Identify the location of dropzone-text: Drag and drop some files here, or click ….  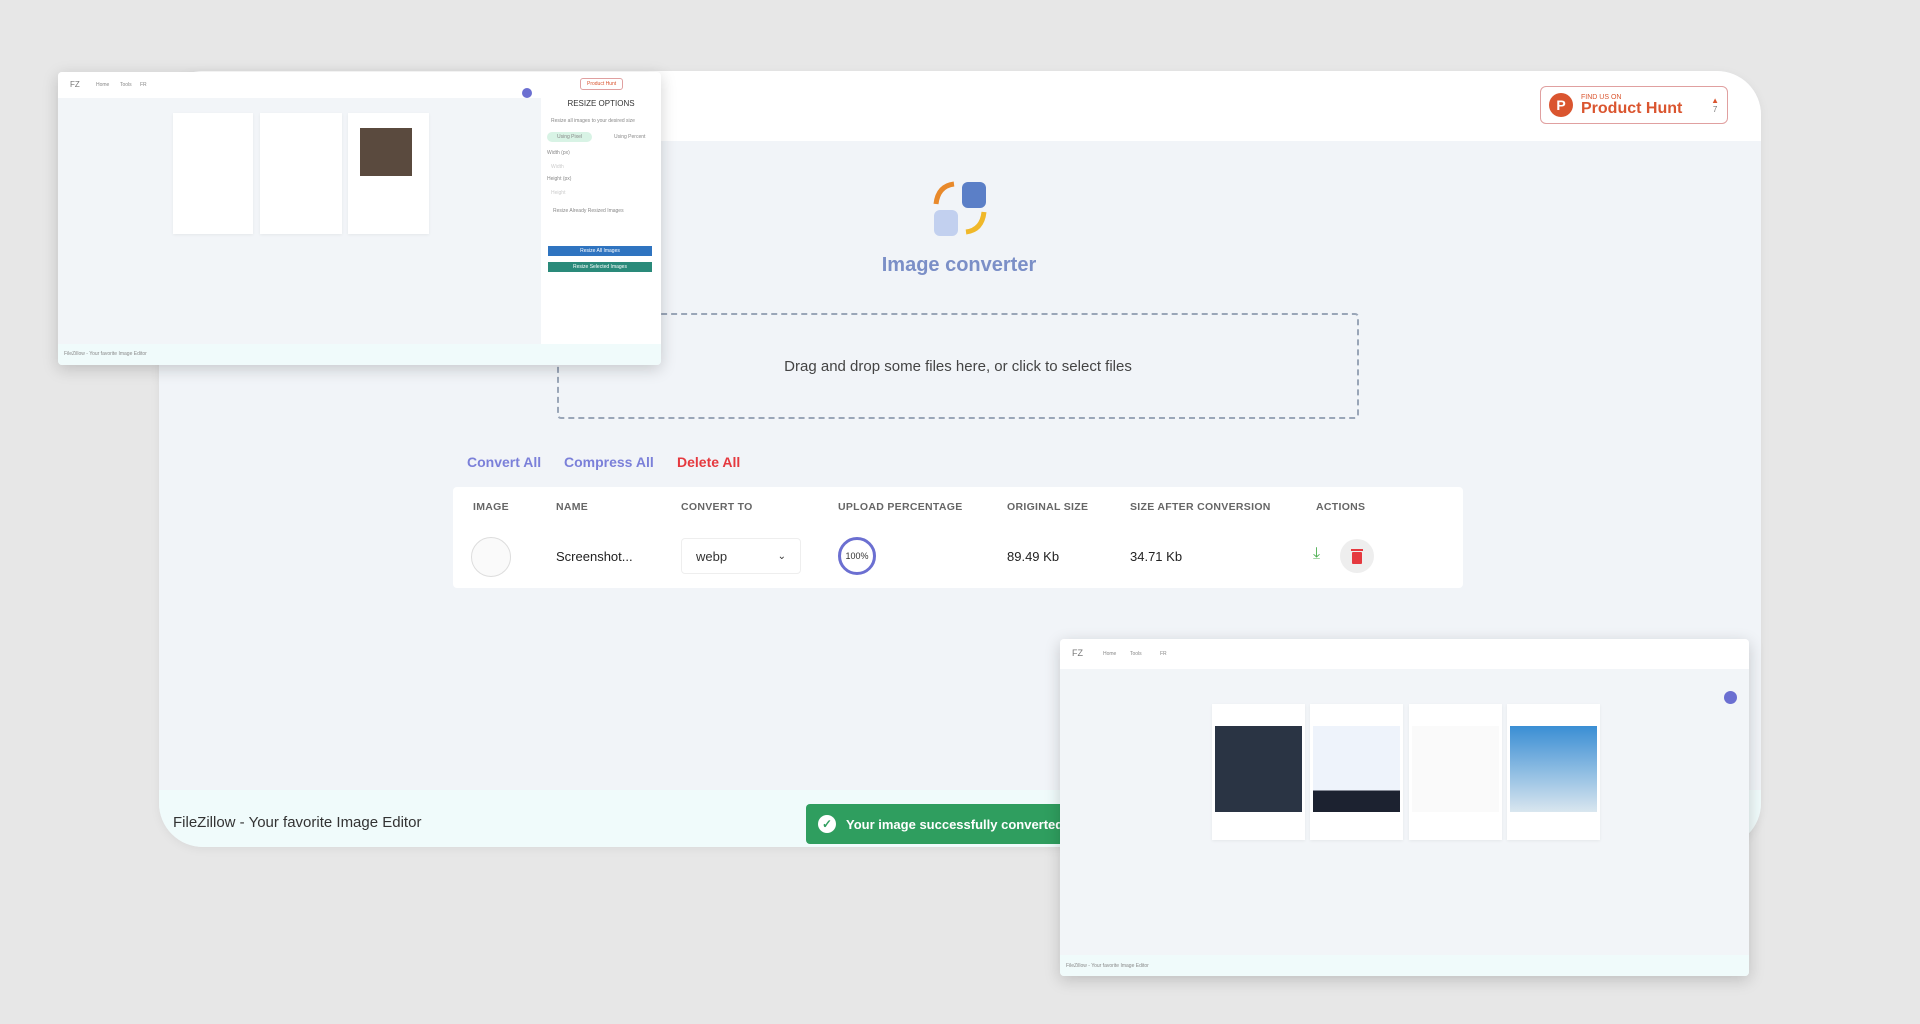
(958, 366).